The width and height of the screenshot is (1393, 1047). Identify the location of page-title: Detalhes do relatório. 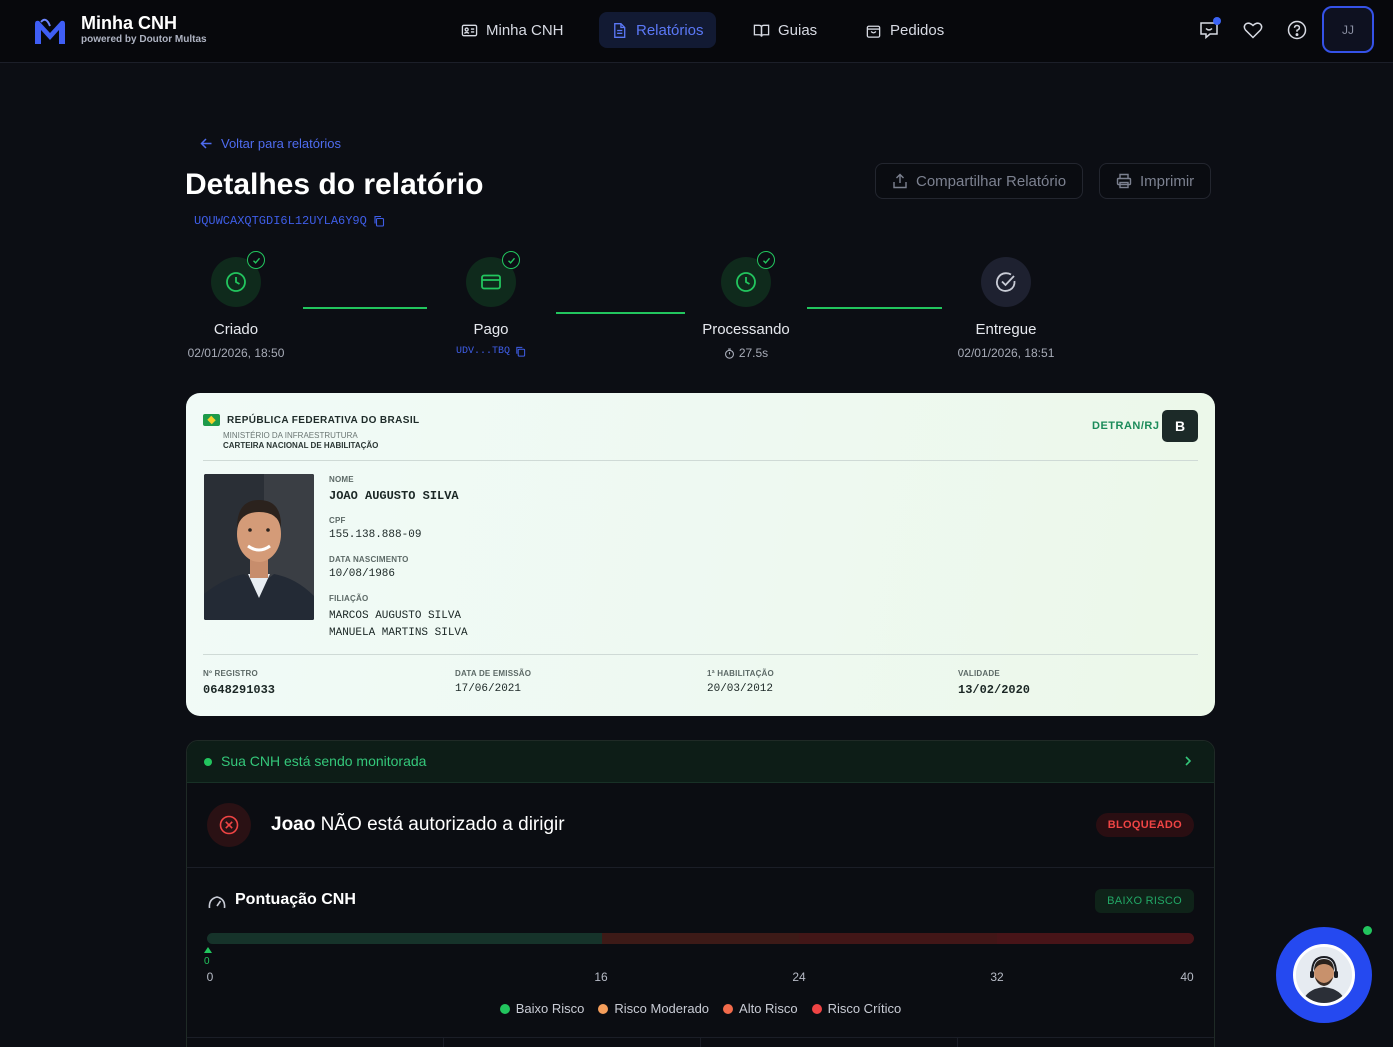
(334, 184).